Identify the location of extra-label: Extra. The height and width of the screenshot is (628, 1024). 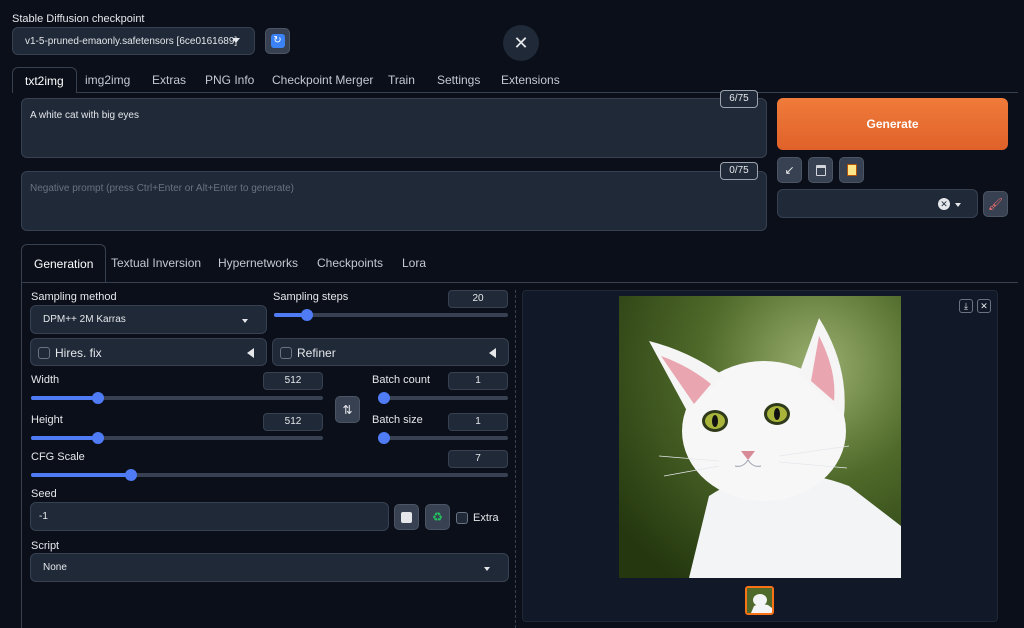
(486, 518).